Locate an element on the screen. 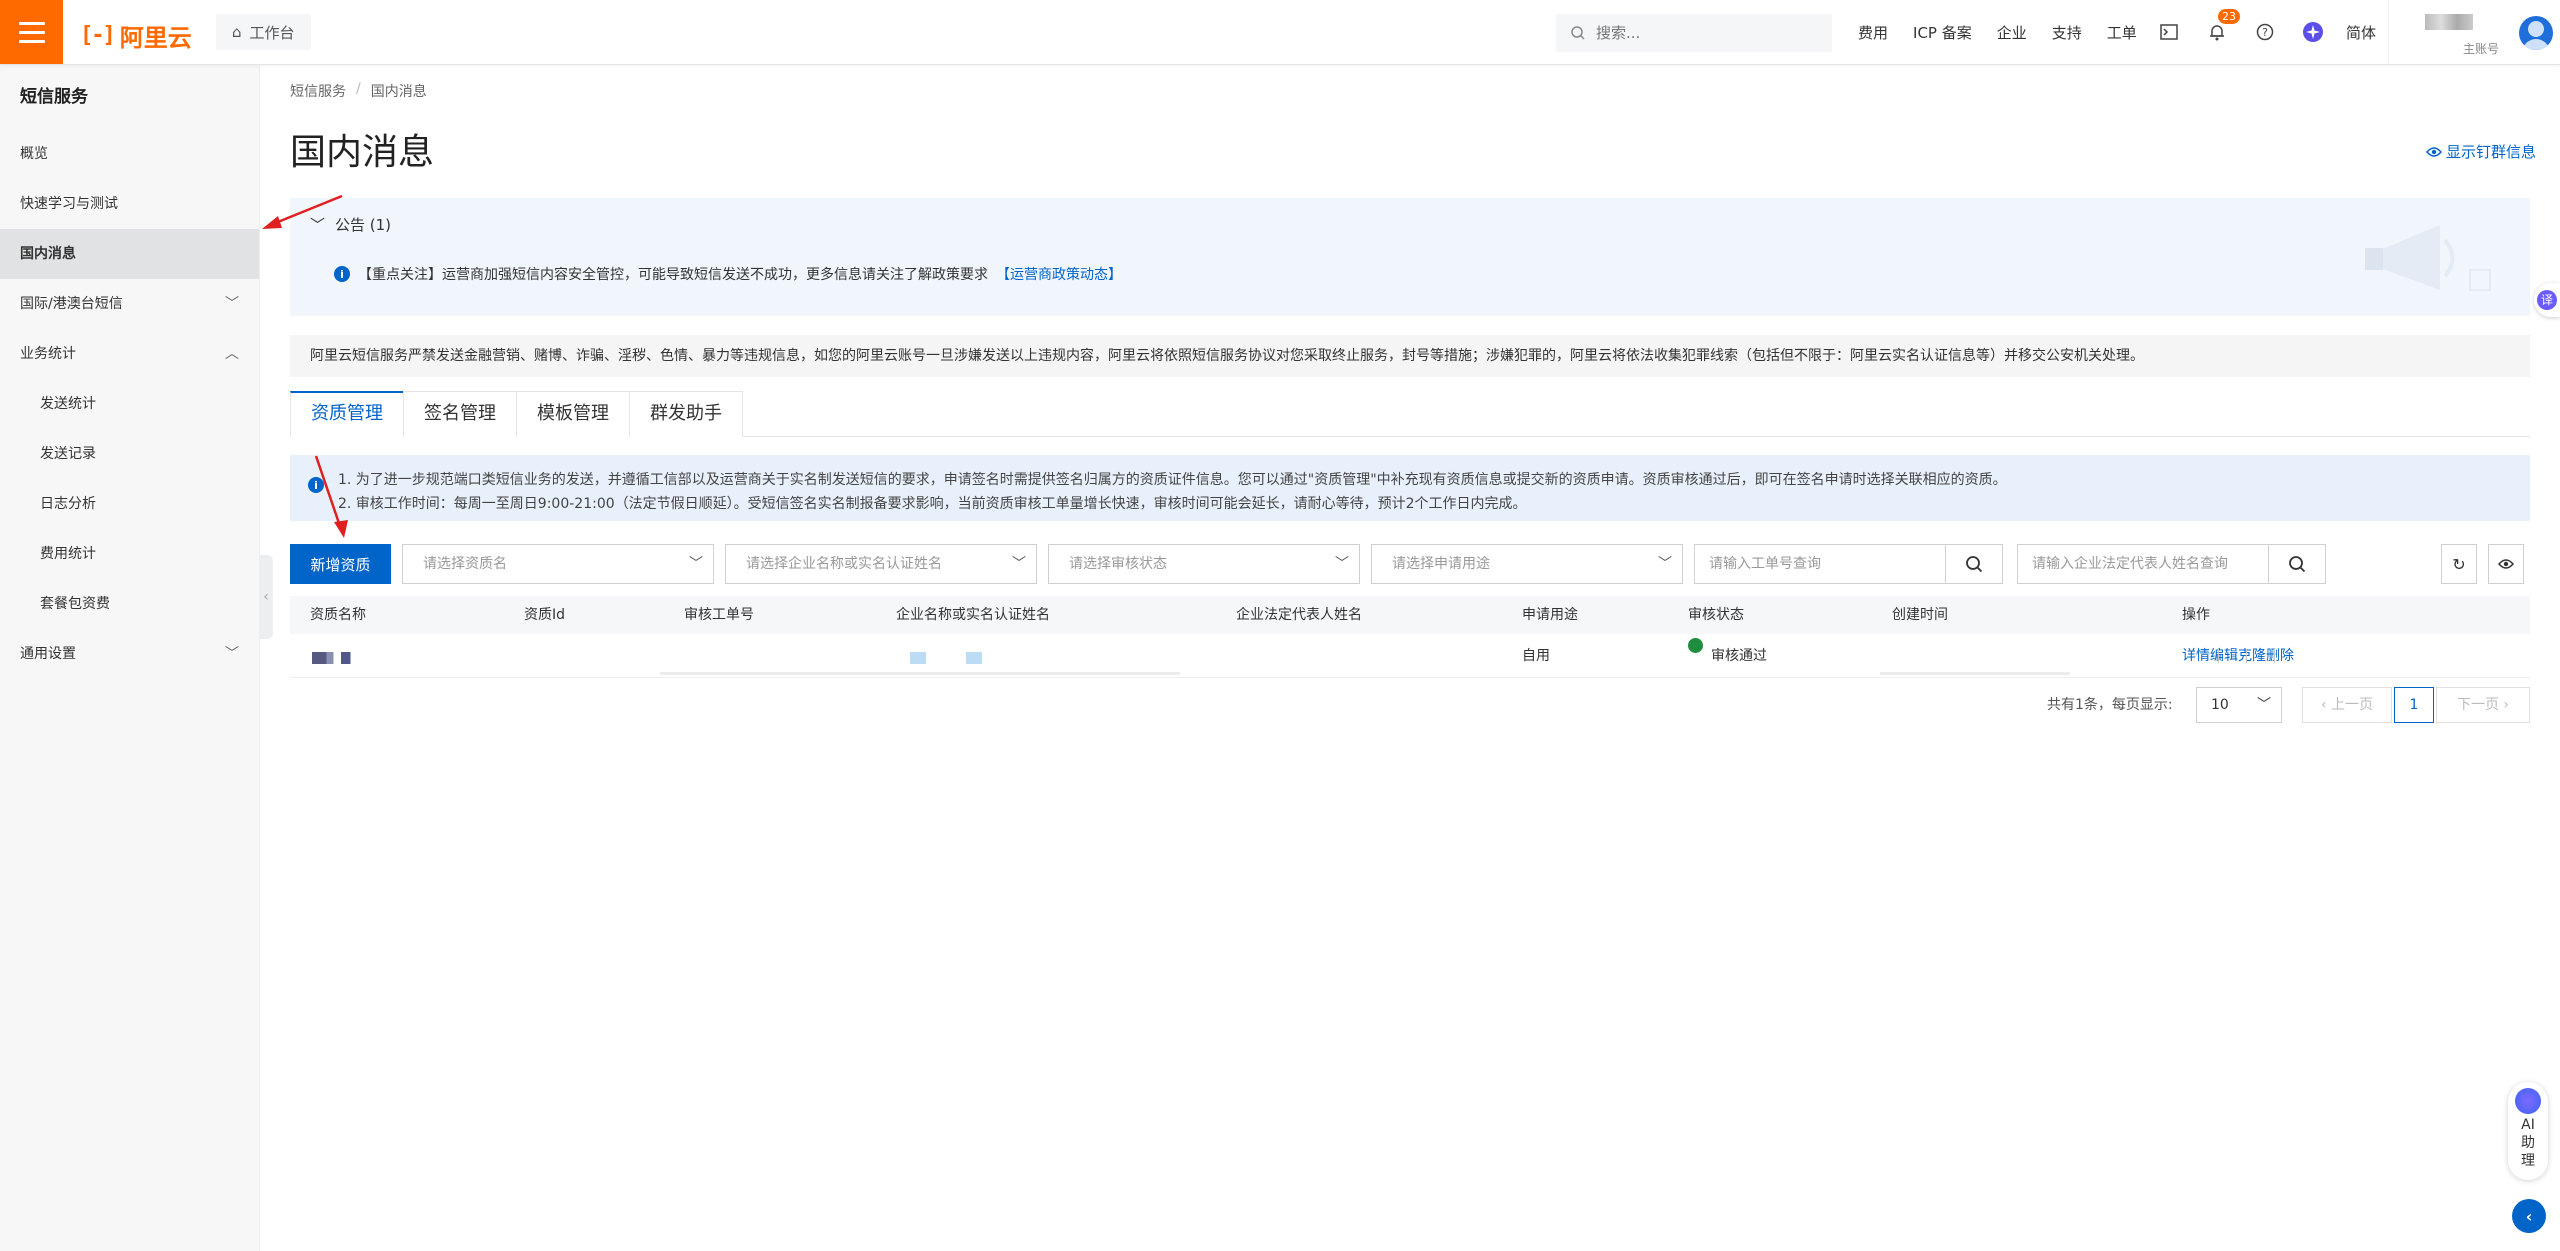  collapse-floating-button: ‹ is located at coordinates (2529, 1216).